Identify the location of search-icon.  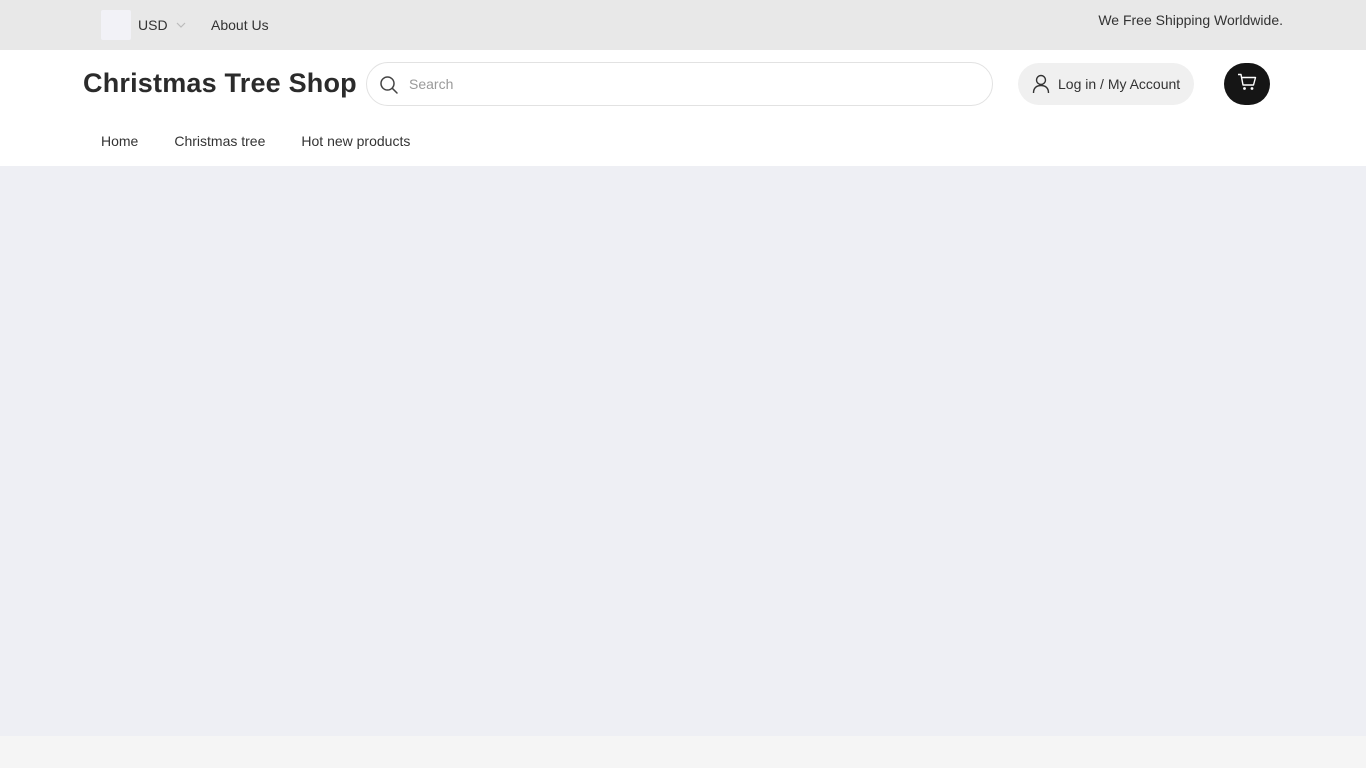
(389, 85).